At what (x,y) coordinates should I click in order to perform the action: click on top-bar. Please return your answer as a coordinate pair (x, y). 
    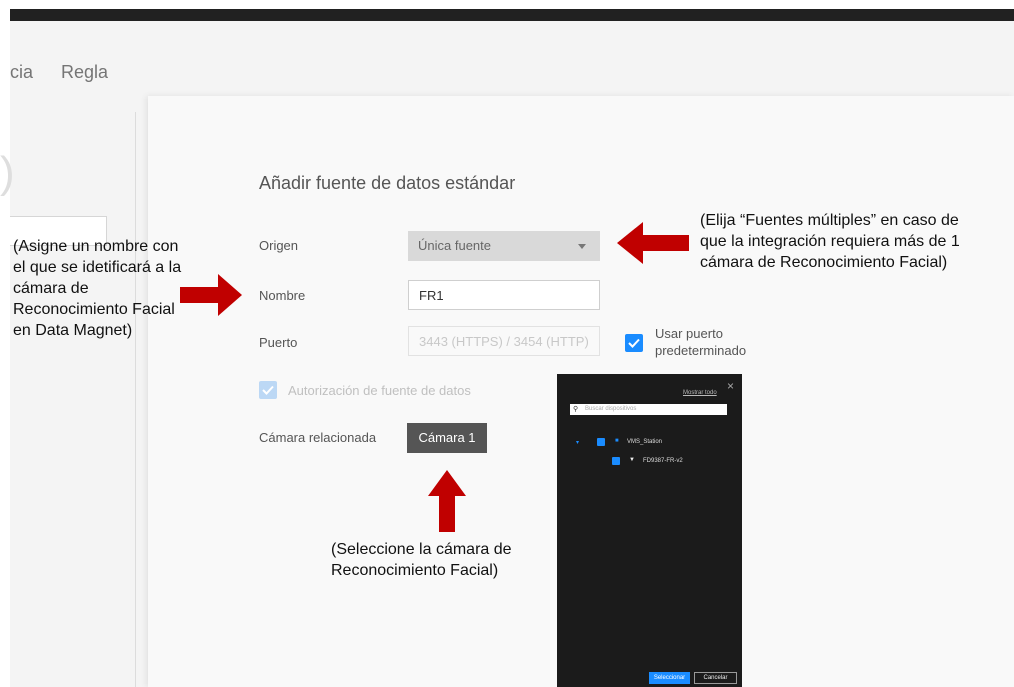
    Looking at the image, I should click on (512, 15).